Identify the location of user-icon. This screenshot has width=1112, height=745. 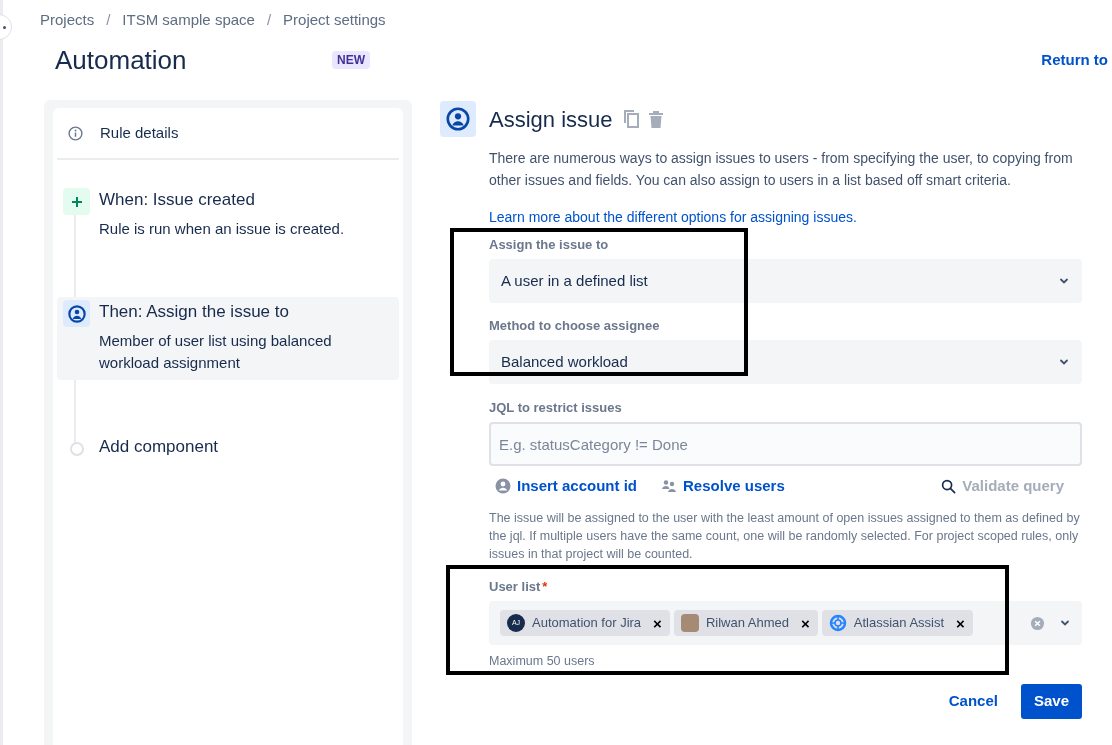
(503, 486).